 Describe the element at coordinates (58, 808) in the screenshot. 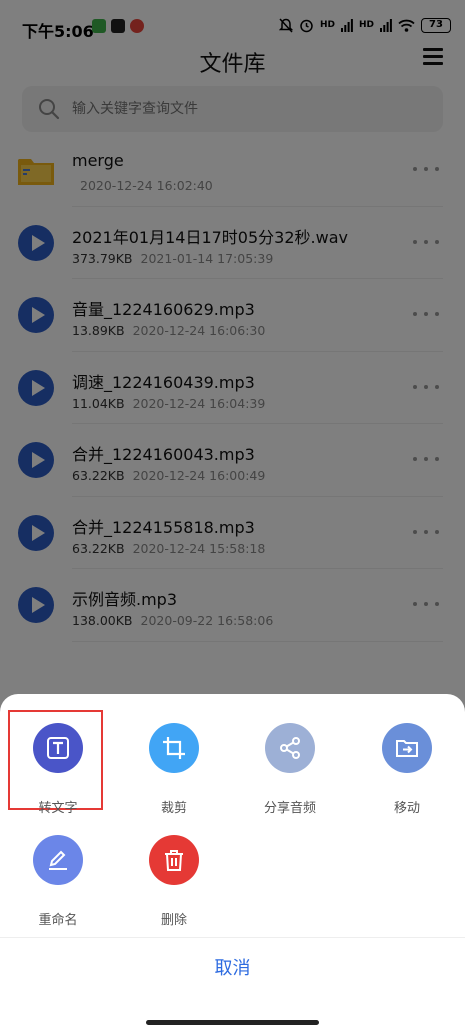

I see `action-label: 转文字` at that location.